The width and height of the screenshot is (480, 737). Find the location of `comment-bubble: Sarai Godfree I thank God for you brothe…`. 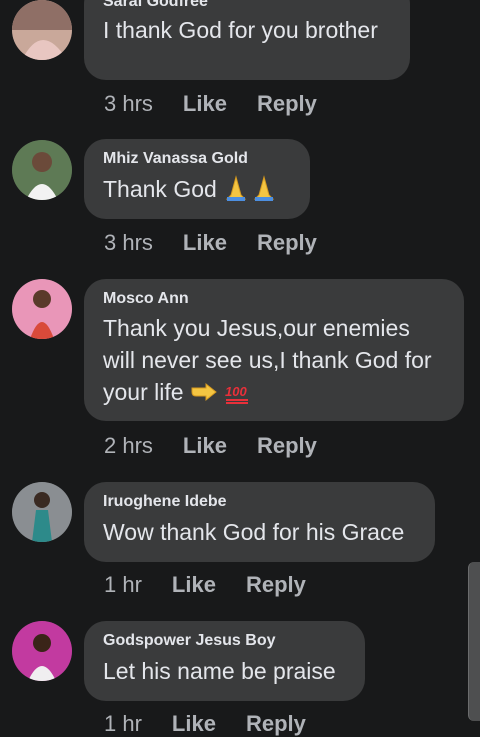

comment-bubble: Sarai Godfree I thank God for you brothe… is located at coordinates (247, 40).